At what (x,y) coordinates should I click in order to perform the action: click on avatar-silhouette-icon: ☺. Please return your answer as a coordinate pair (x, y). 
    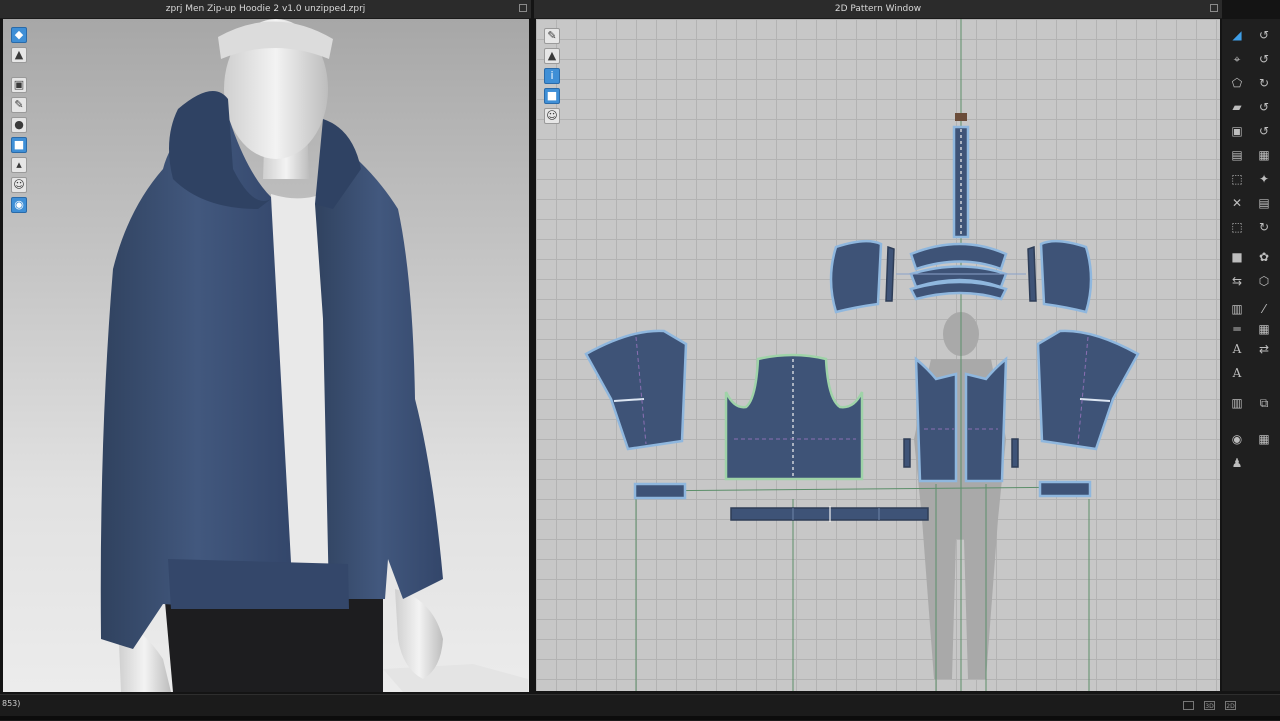
    Looking at the image, I should click on (552, 116).